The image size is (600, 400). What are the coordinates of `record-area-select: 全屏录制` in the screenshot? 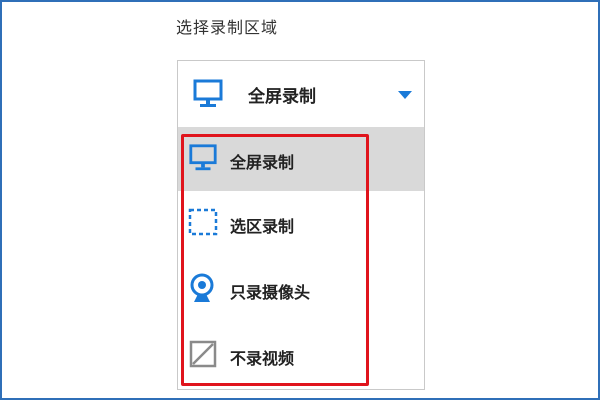 It's located at (301, 94).